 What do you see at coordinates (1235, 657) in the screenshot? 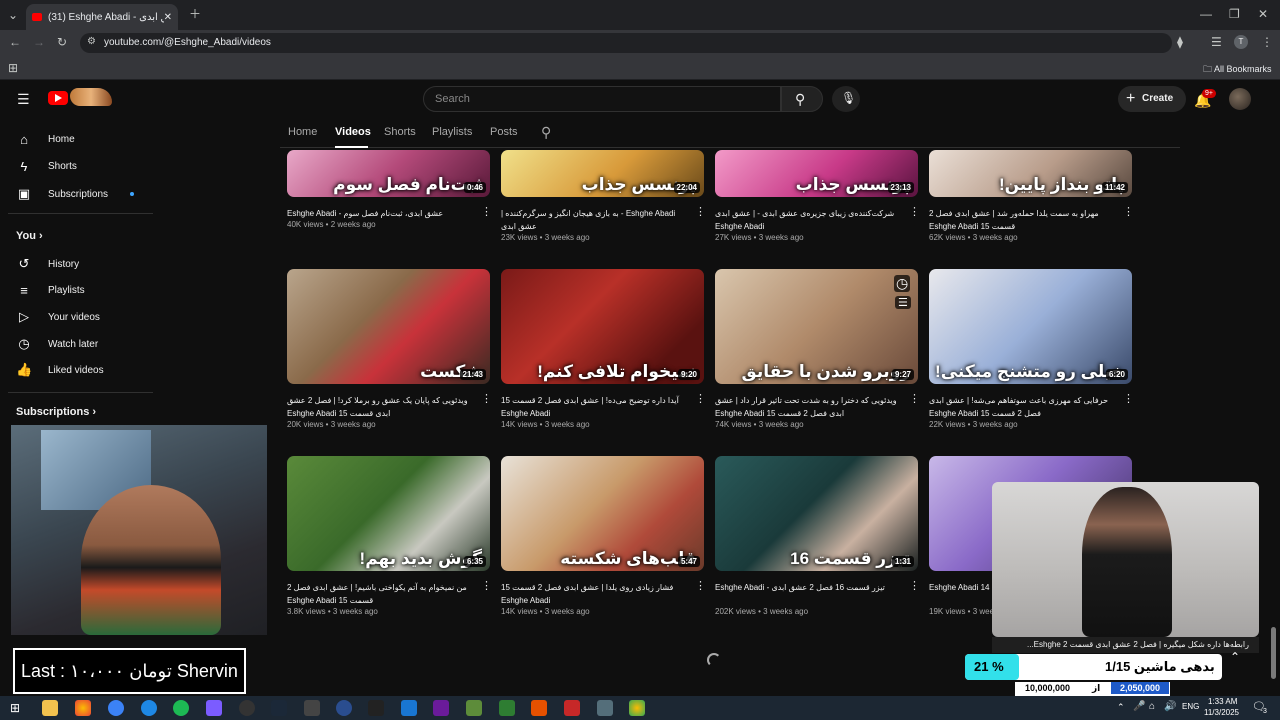
I see `collapse-icon: ⌃` at bounding box center [1235, 657].